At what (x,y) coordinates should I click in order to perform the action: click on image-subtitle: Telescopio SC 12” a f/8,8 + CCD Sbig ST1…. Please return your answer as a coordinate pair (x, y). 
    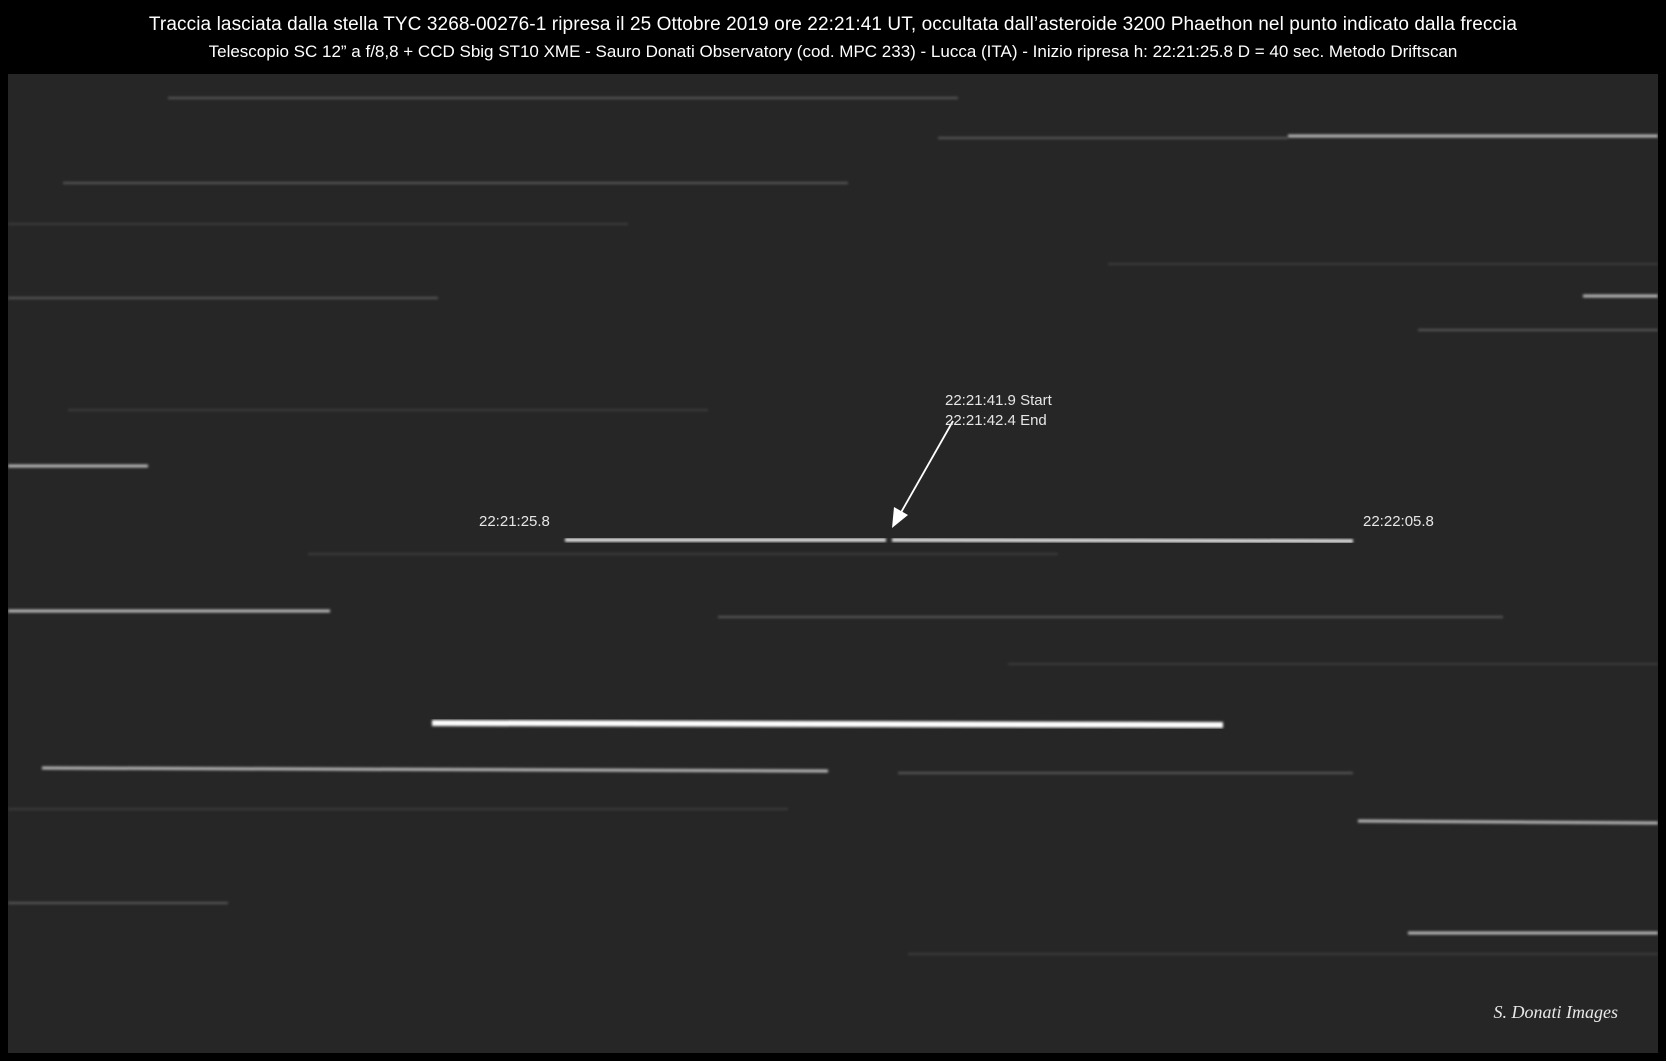
    Looking at the image, I should click on (833, 51).